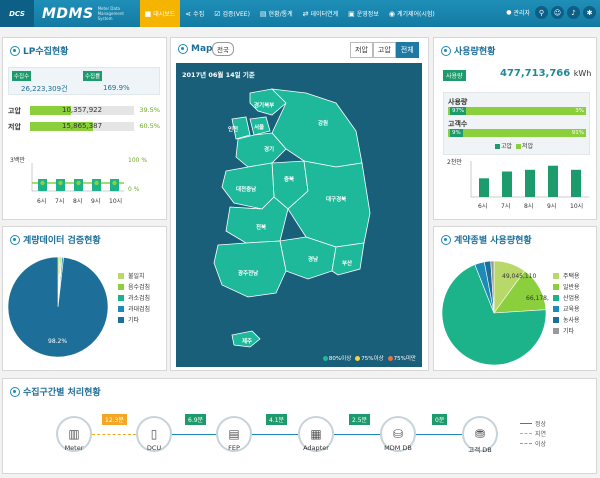 This screenshot has height=478, width=600. Describe the element at coordinates (440, 419) in the screenshot. I see `badge-mdm-customer: 0분` at that location.